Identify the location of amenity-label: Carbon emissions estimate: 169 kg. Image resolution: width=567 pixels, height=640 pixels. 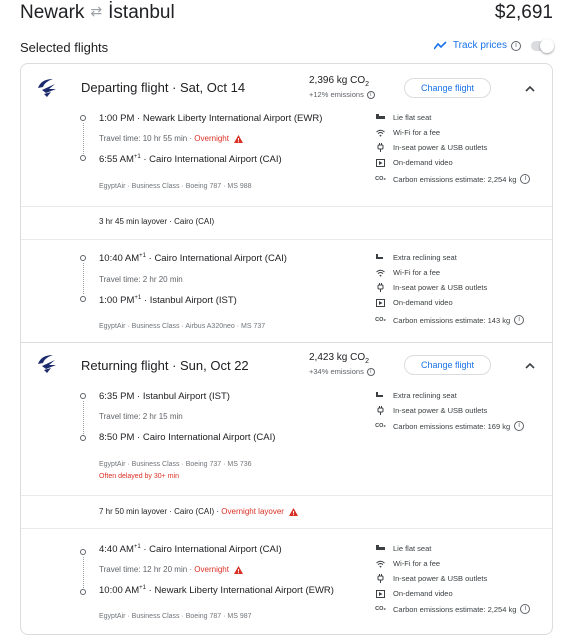
(452, 426).